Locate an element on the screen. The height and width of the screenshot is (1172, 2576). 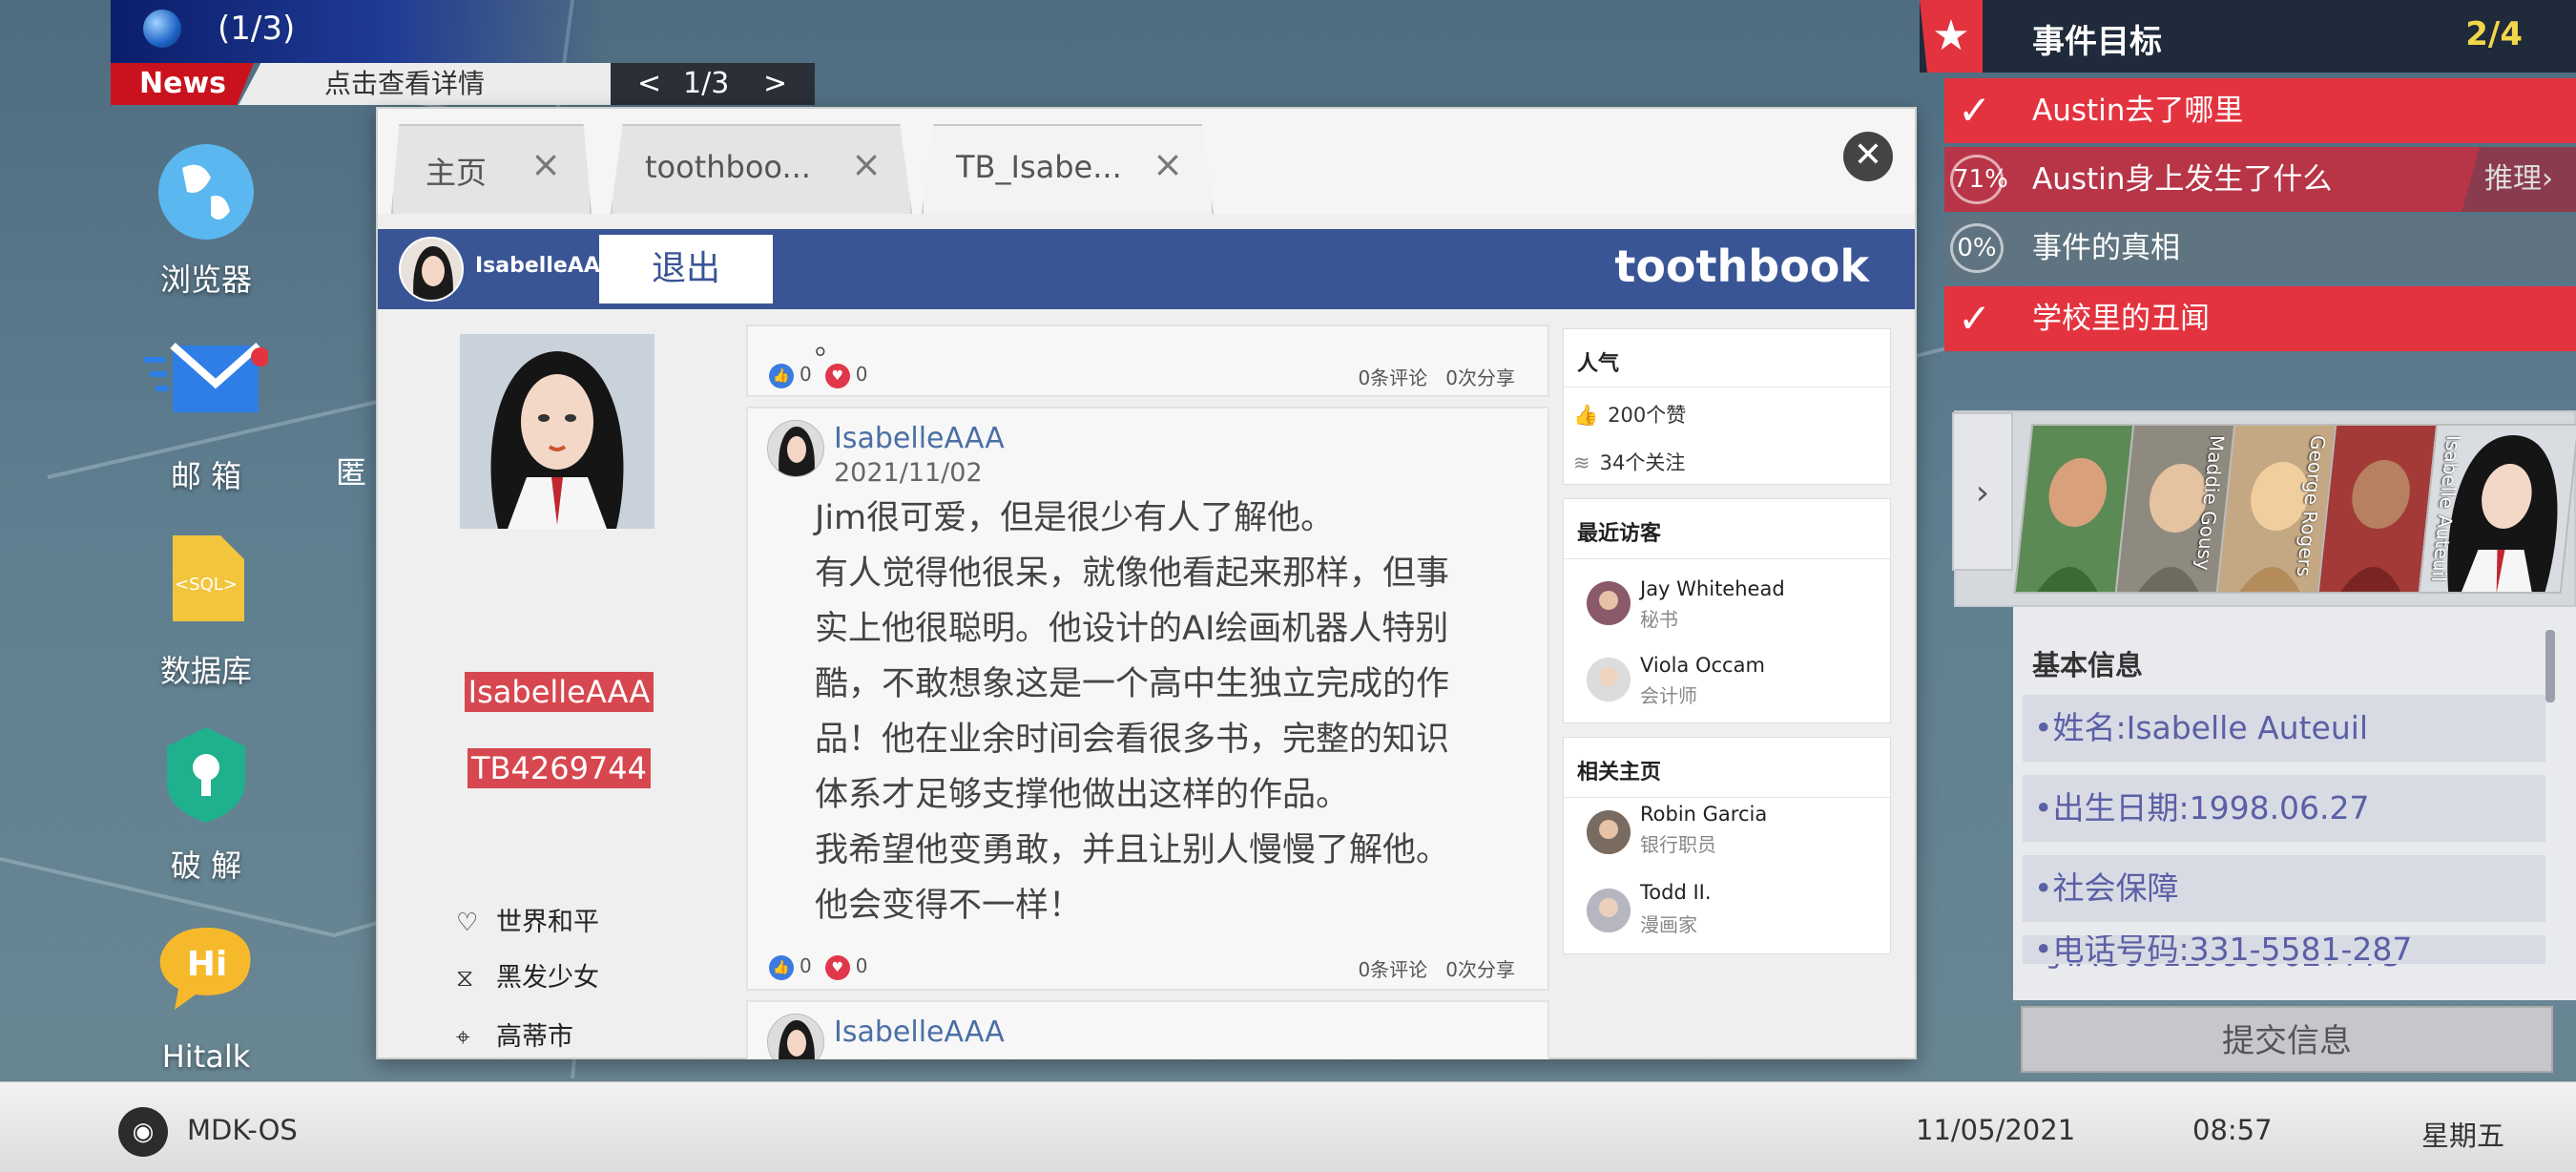
objective-item: 71% Austin身上发生了什么 推理› is located at coordinates (2260, 179).